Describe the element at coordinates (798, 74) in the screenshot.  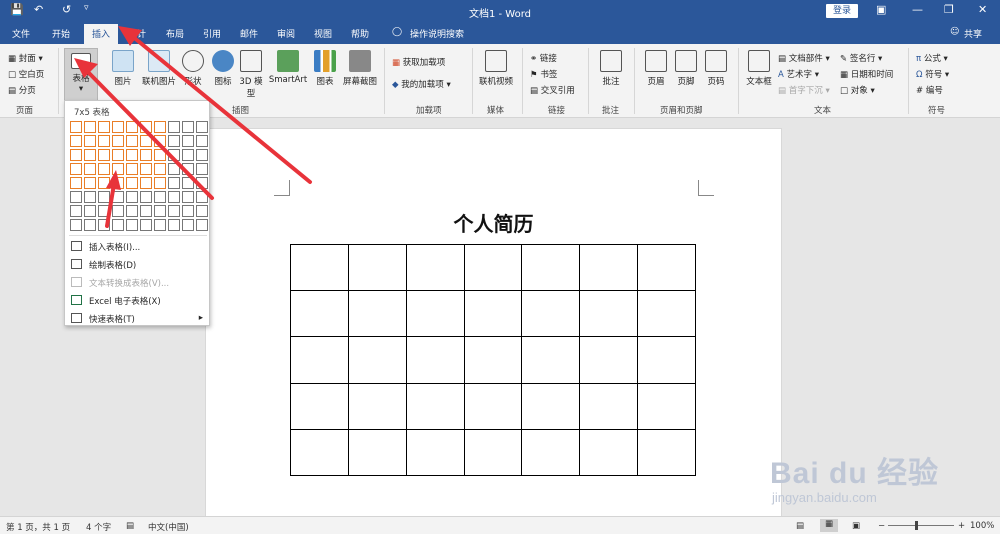
I see `wordart-button: A 艺术字 ▾` at that location.